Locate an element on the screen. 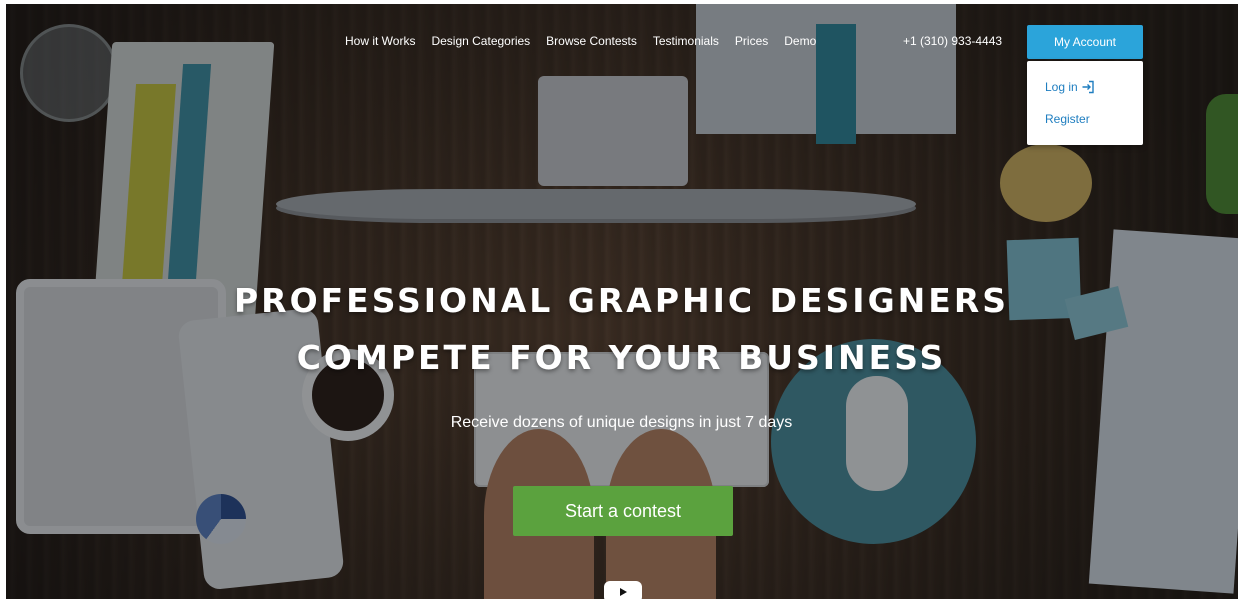 The image size is (1243, 603). nav-how-it-works: How it Works is located at coordinates (380, 41).